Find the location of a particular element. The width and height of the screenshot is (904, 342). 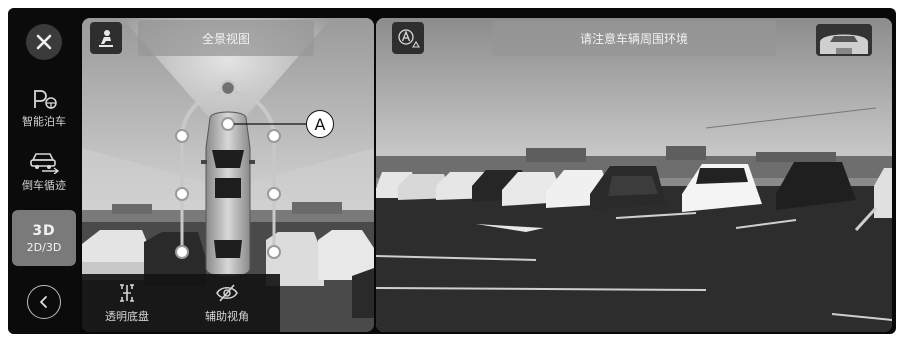

back-button is located at coordinates (44, 302).